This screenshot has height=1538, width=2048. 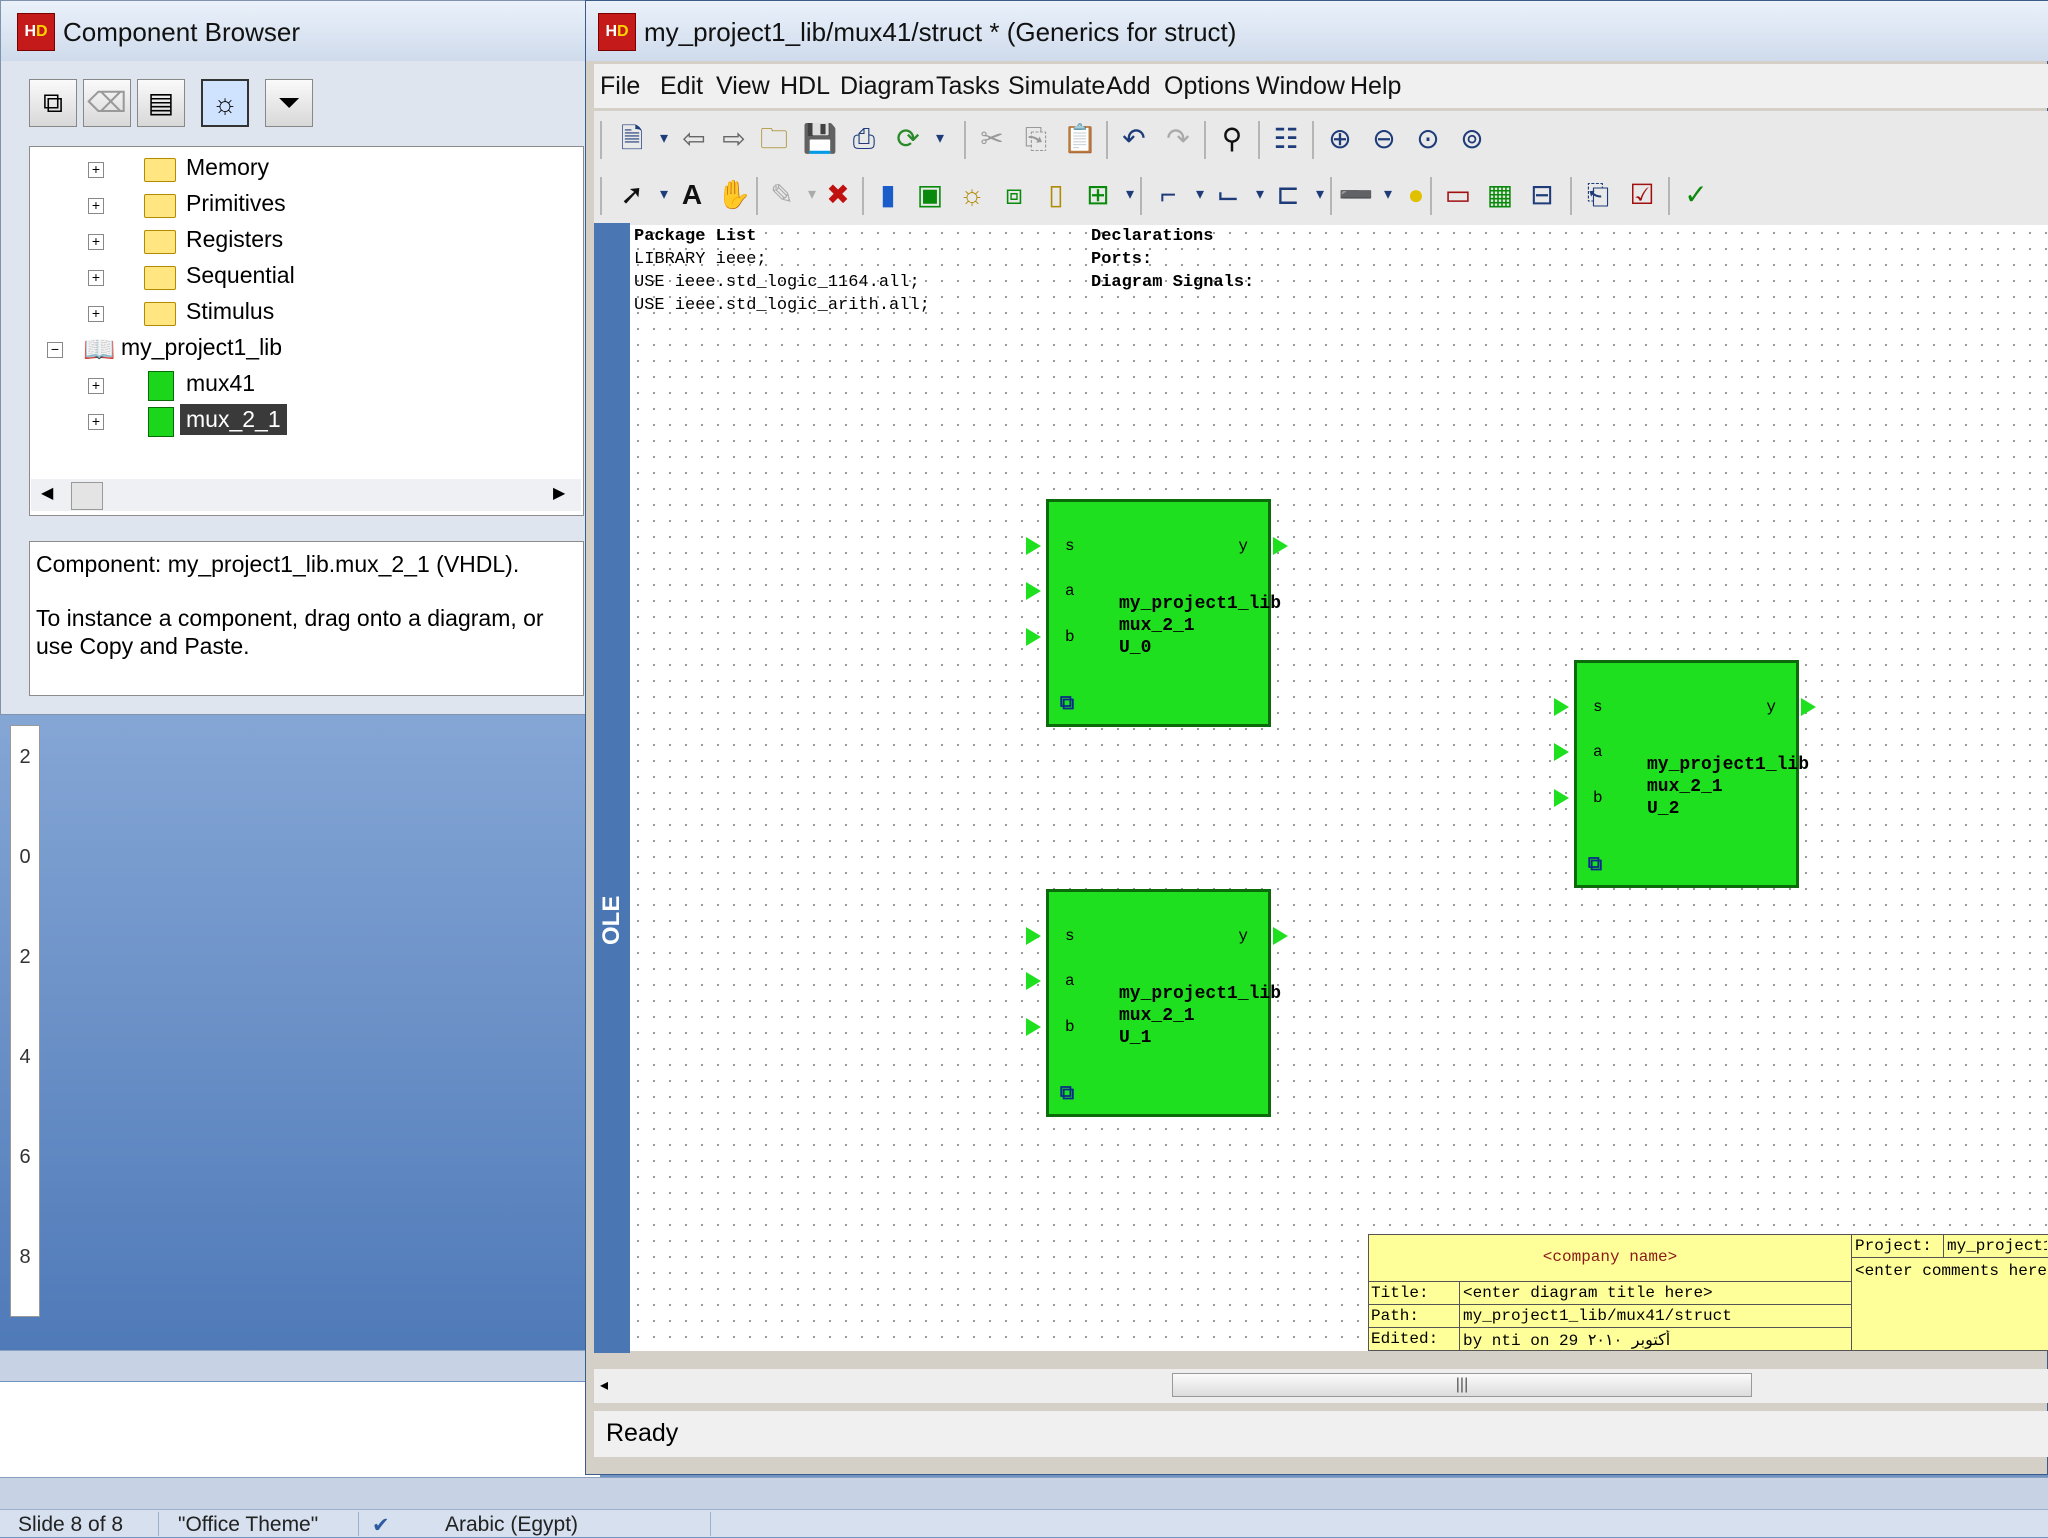 I want to click on add-connector-icon: ●, so click(x=1416, y=195).